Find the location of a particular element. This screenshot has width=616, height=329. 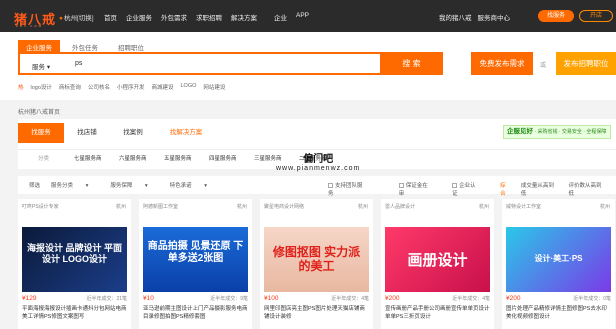

card-title: 图片处理产品精修详情主图修图PS去水印美化视频修图设计 is located at coordinates (559, 313).